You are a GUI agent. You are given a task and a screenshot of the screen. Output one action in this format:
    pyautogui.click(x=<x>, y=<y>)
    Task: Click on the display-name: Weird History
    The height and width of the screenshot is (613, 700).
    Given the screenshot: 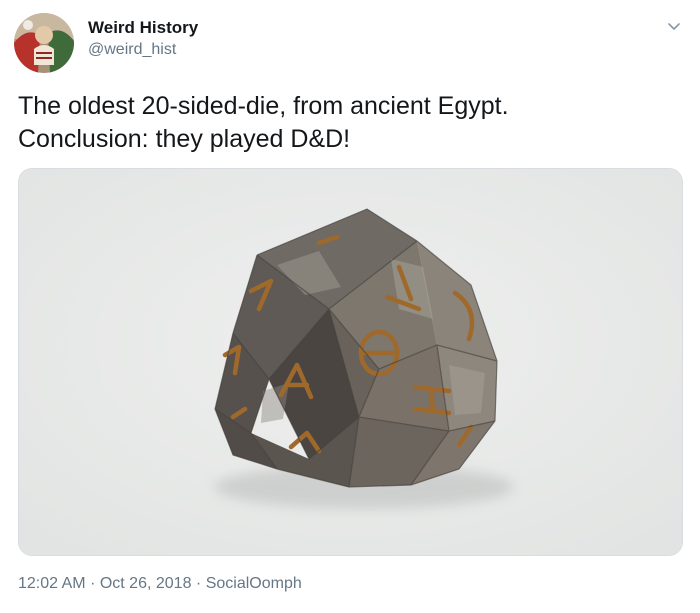 What is the action you would take?
    pyautogui.click(x=143, y=28)
    